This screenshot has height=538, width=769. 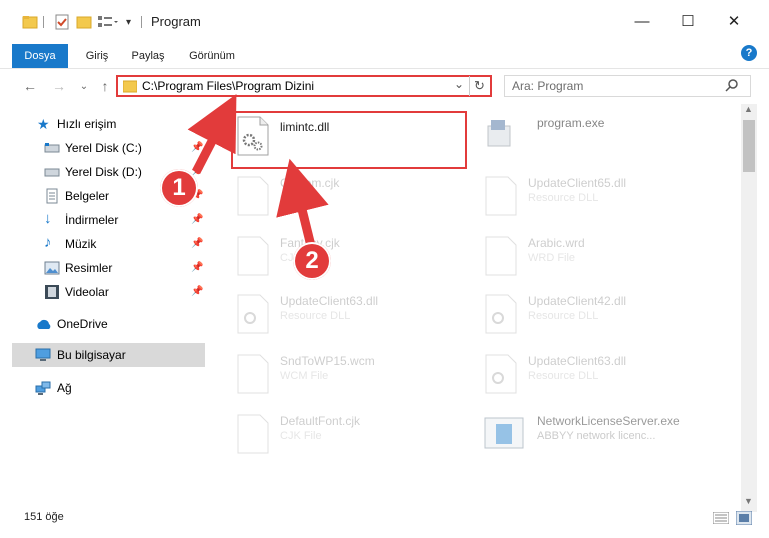 I want to click on step-badge-2: 2, so click(x=312, y=261).